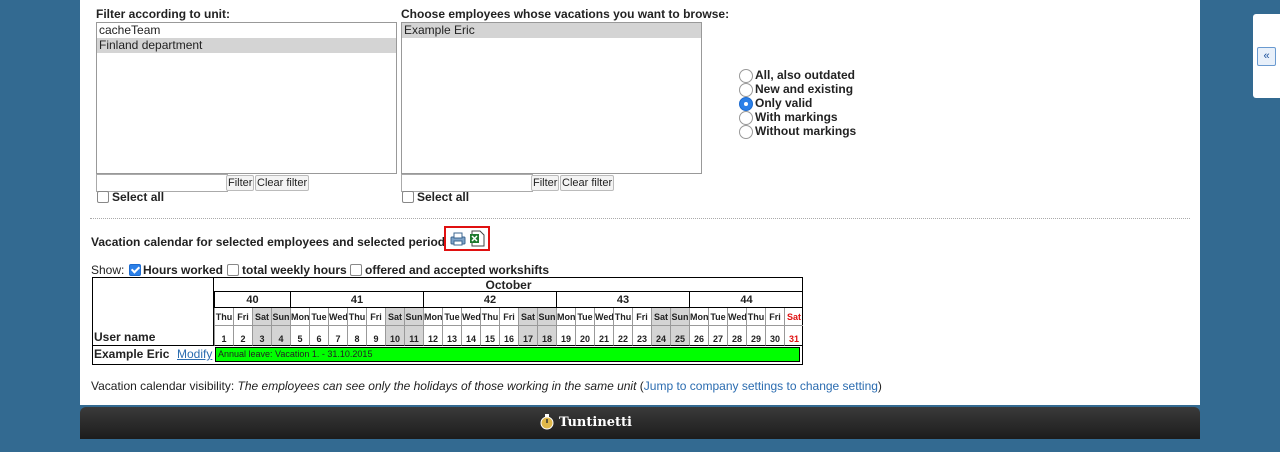  What do you see at coordinates (796, 117) in the screenshot?
I see `validity-radio-label: With markings` at bounding box center [796, 117].